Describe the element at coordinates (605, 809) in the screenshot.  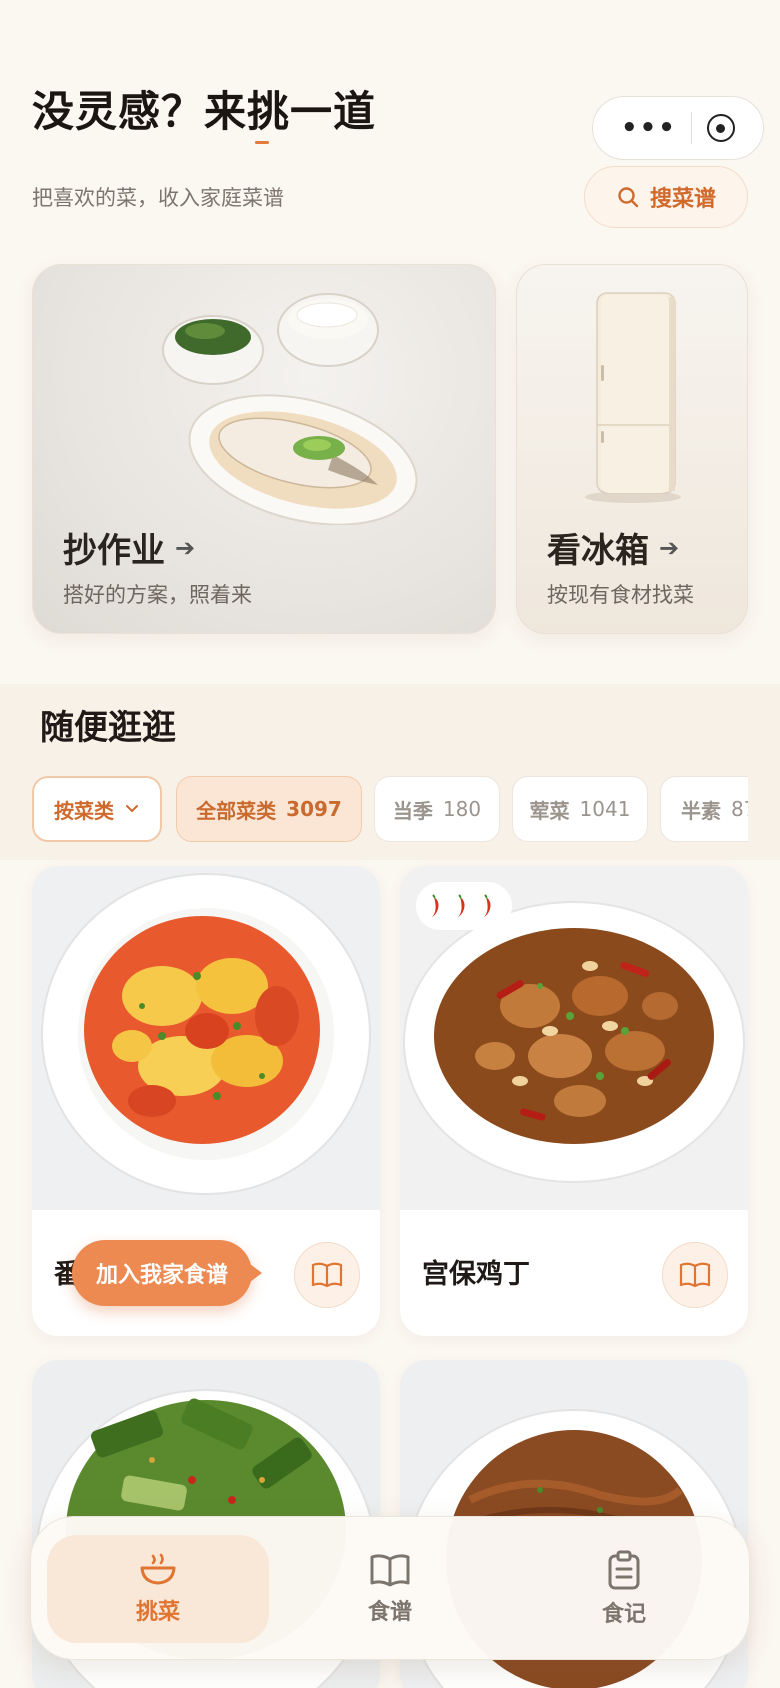
I see `chip-count: 1041` at that location.